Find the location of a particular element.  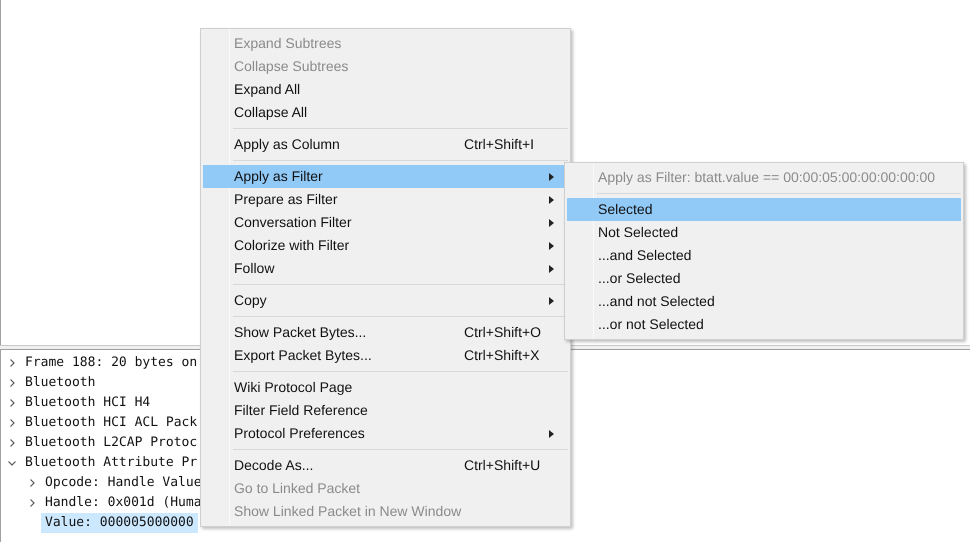

tree-item: Bluetooth HCI H4 is located at coordinates (87, 403).